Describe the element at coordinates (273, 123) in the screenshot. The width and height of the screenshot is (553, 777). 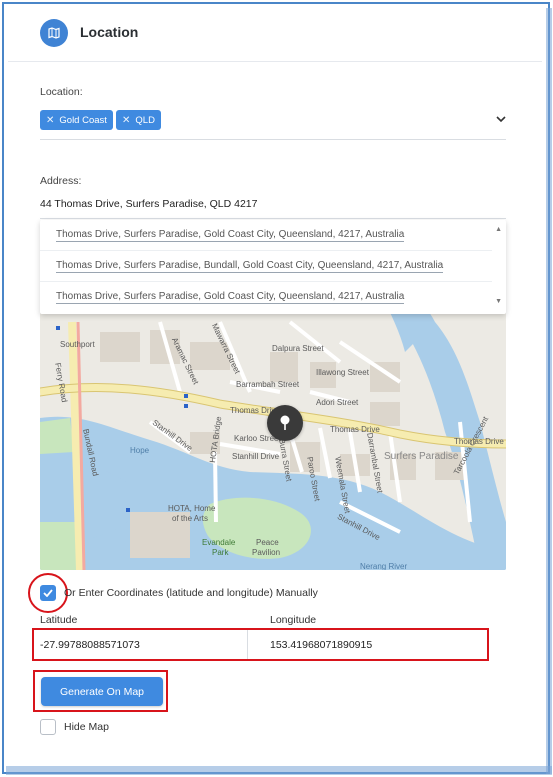
I see `location-multiselect: ✕ Gold Coast ✕ QLD` at that location.